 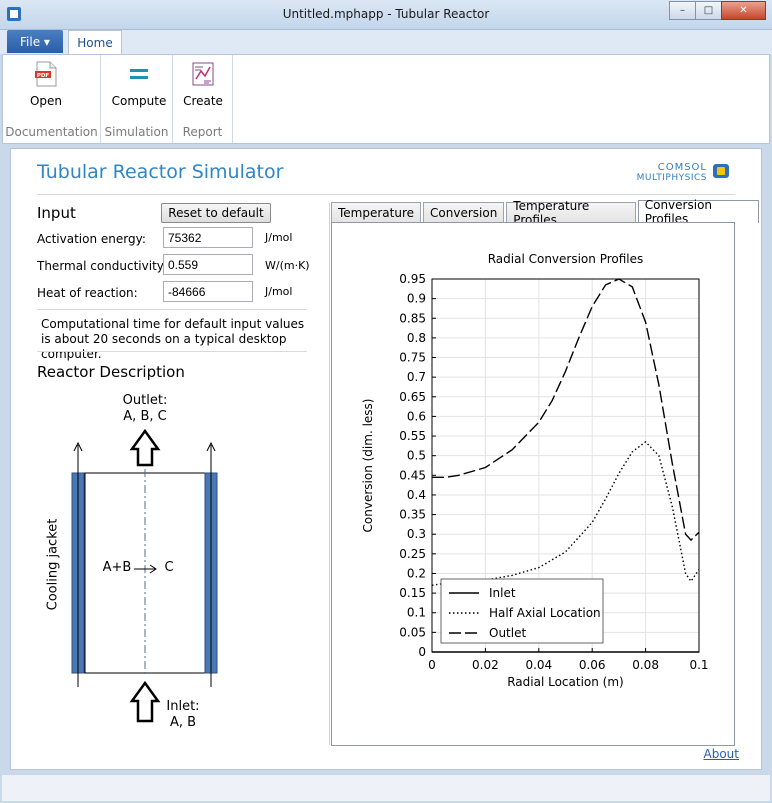 I want to click on tick-label-x: 0.04, so click(x=538, y=665).